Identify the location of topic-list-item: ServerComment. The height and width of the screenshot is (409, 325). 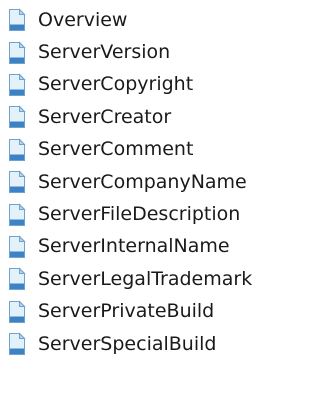
(129, 150).